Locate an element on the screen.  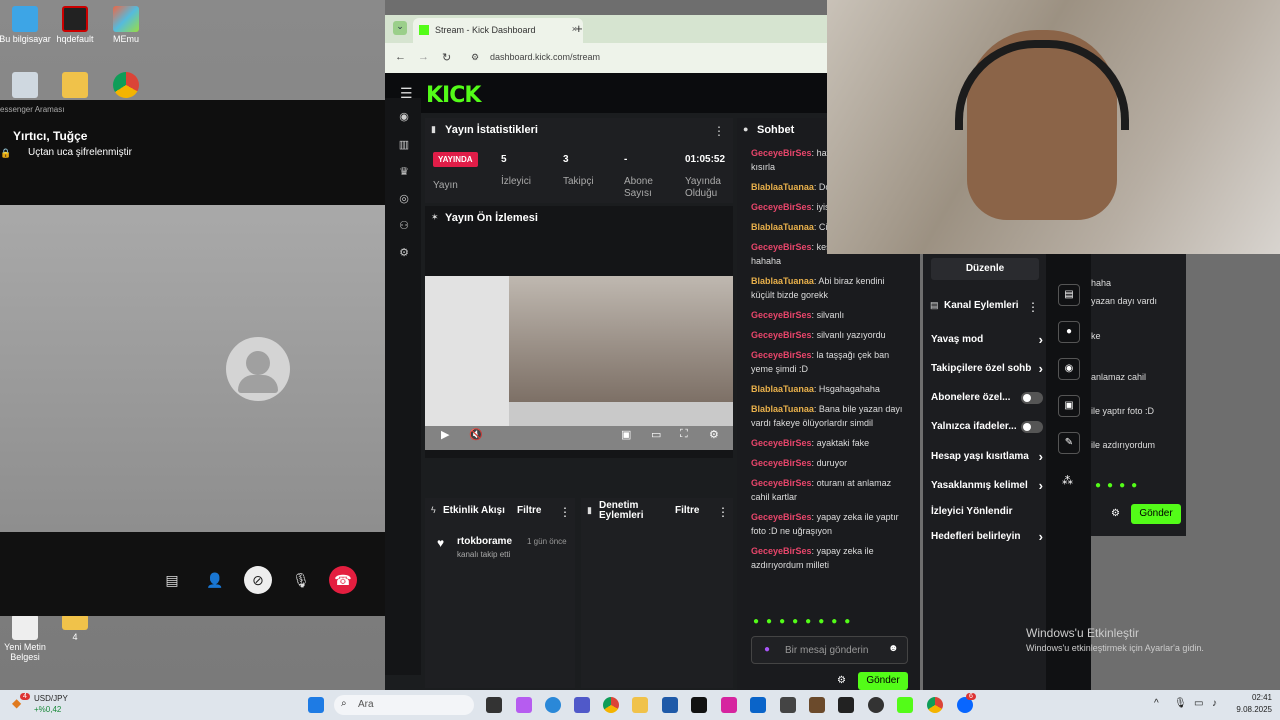
channel-action-item: İzleyici Yönlendir is located at coordinates (987, 511).